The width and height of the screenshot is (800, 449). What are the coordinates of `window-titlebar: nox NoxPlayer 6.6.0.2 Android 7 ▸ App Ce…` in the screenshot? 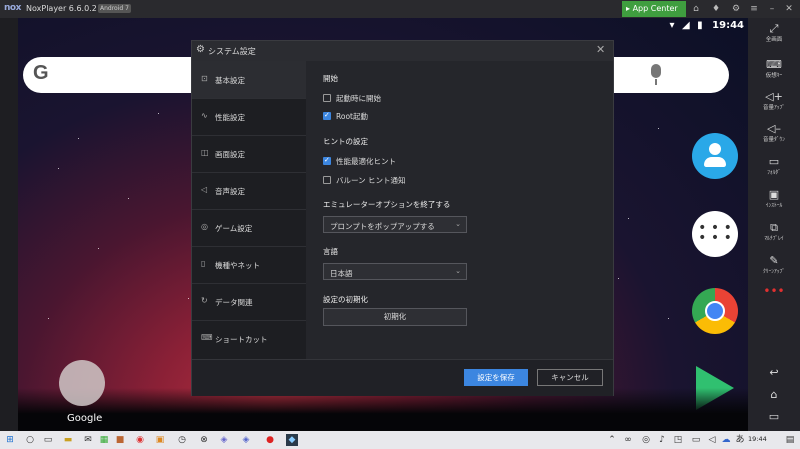 It's located at (400, 9).